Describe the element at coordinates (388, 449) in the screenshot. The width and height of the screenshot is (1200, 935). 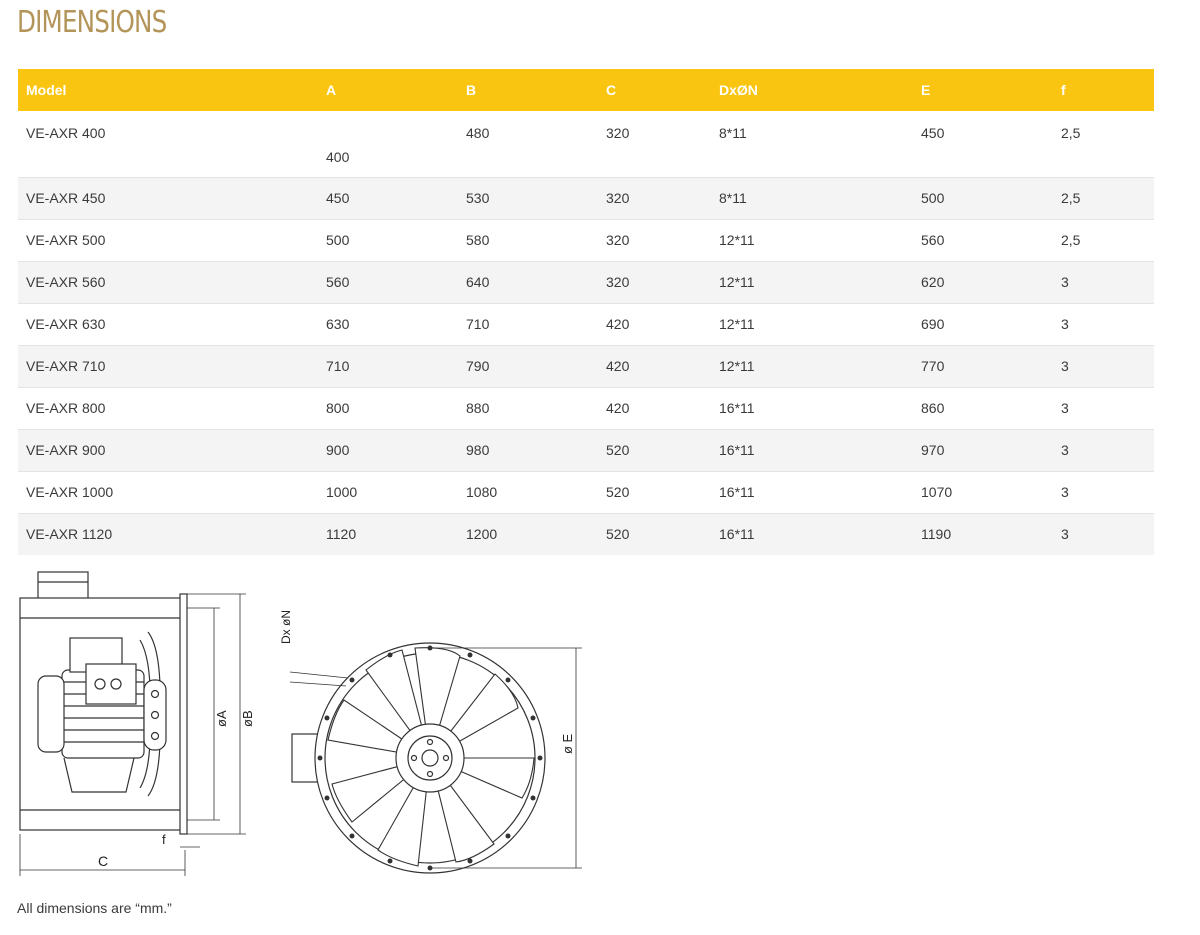
I see `cell-a: 900` at that location.